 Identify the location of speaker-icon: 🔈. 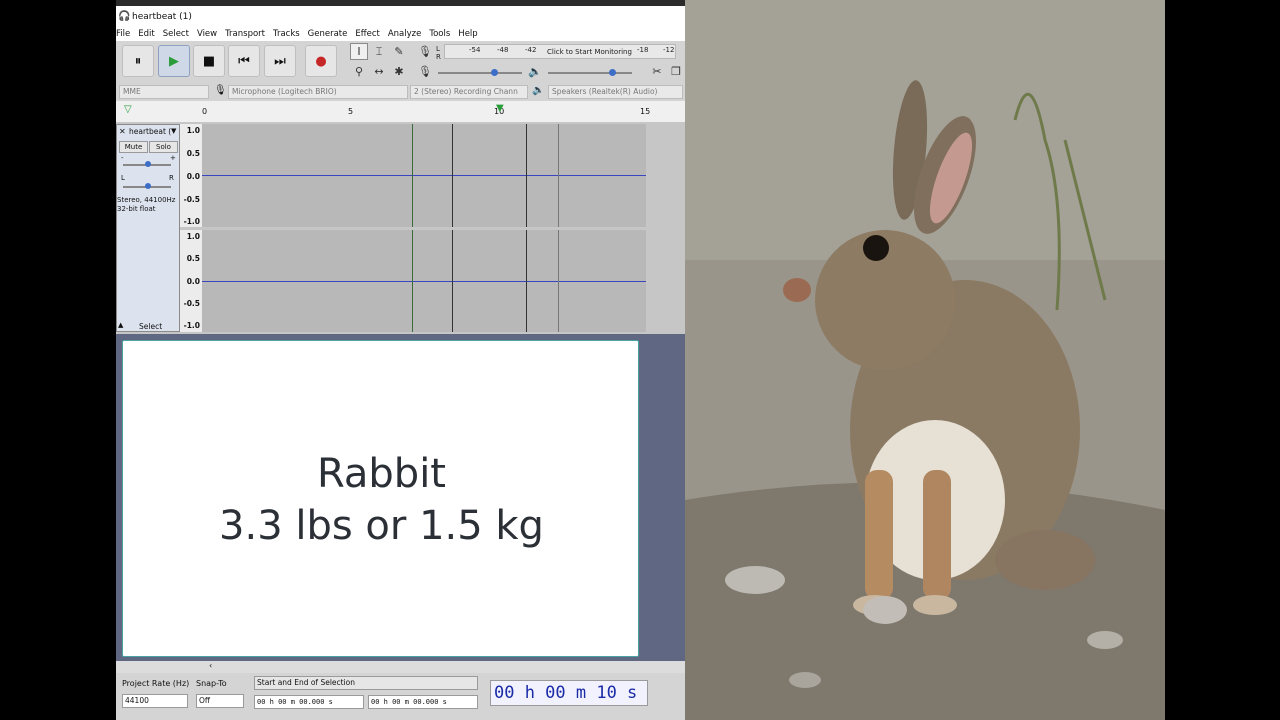
(535, 71).